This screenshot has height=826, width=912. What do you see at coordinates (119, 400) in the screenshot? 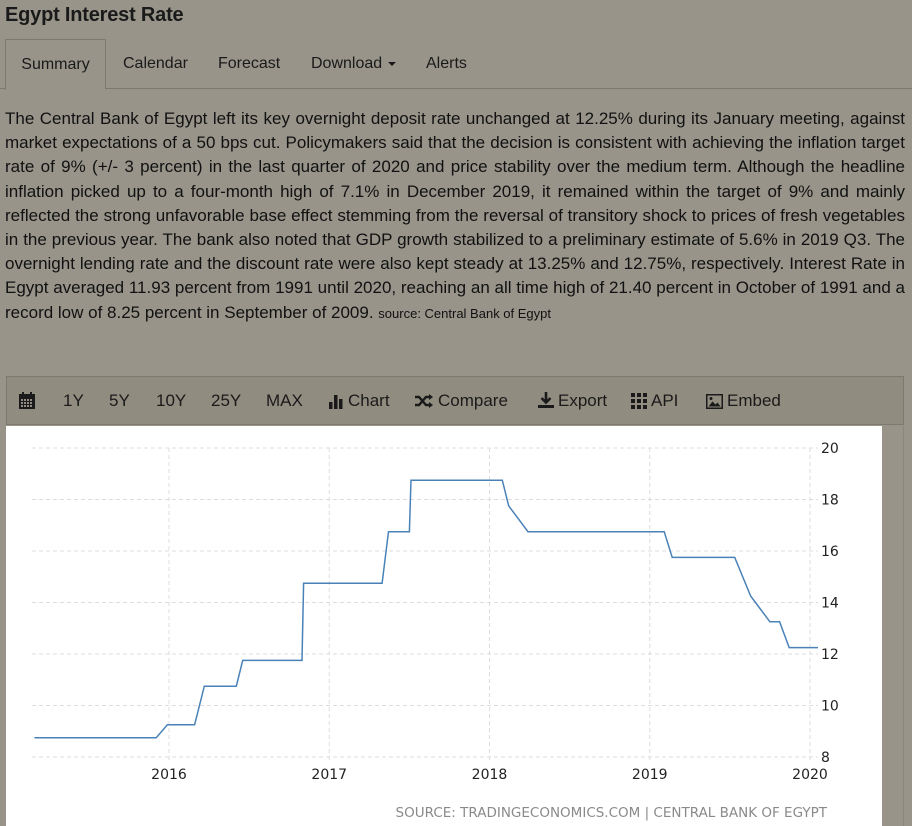
I see `range-5y-button: 5Y` at bounding box center [119, 400].